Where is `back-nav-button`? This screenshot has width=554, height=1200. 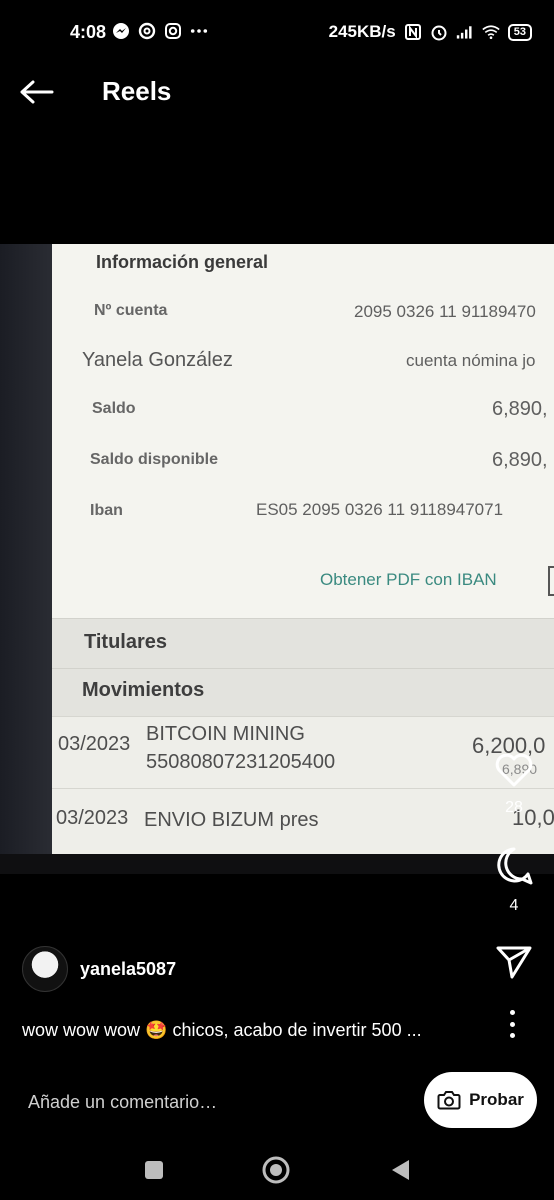 back-nav-button is located at coordinates (400, 1170).